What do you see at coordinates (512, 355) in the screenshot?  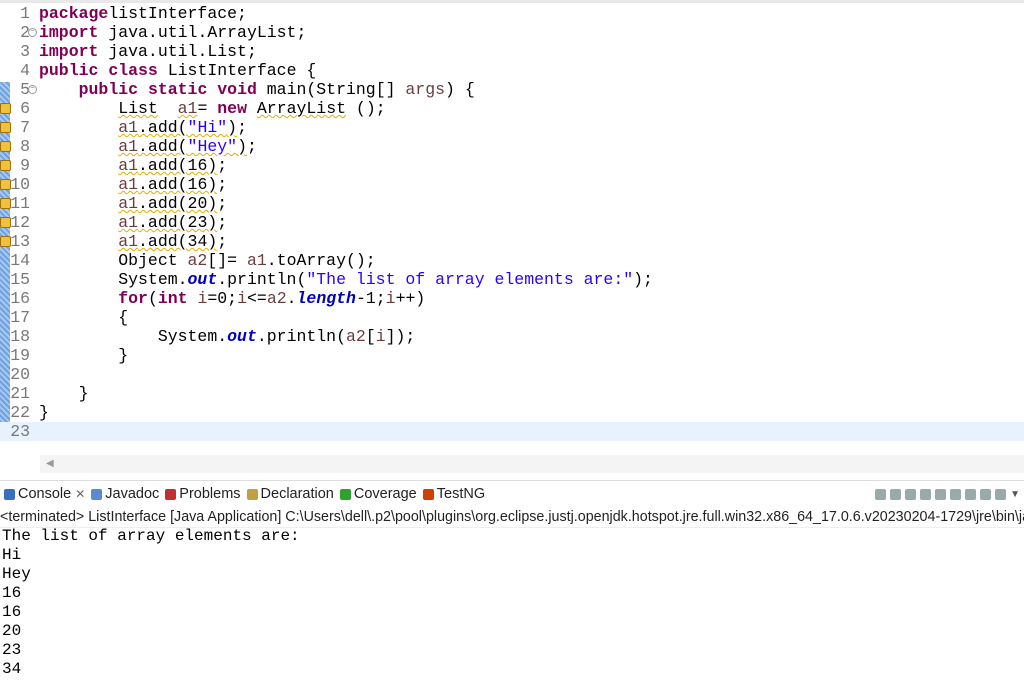 I see `code-line: 19 }` at bounding box center [512, 355].